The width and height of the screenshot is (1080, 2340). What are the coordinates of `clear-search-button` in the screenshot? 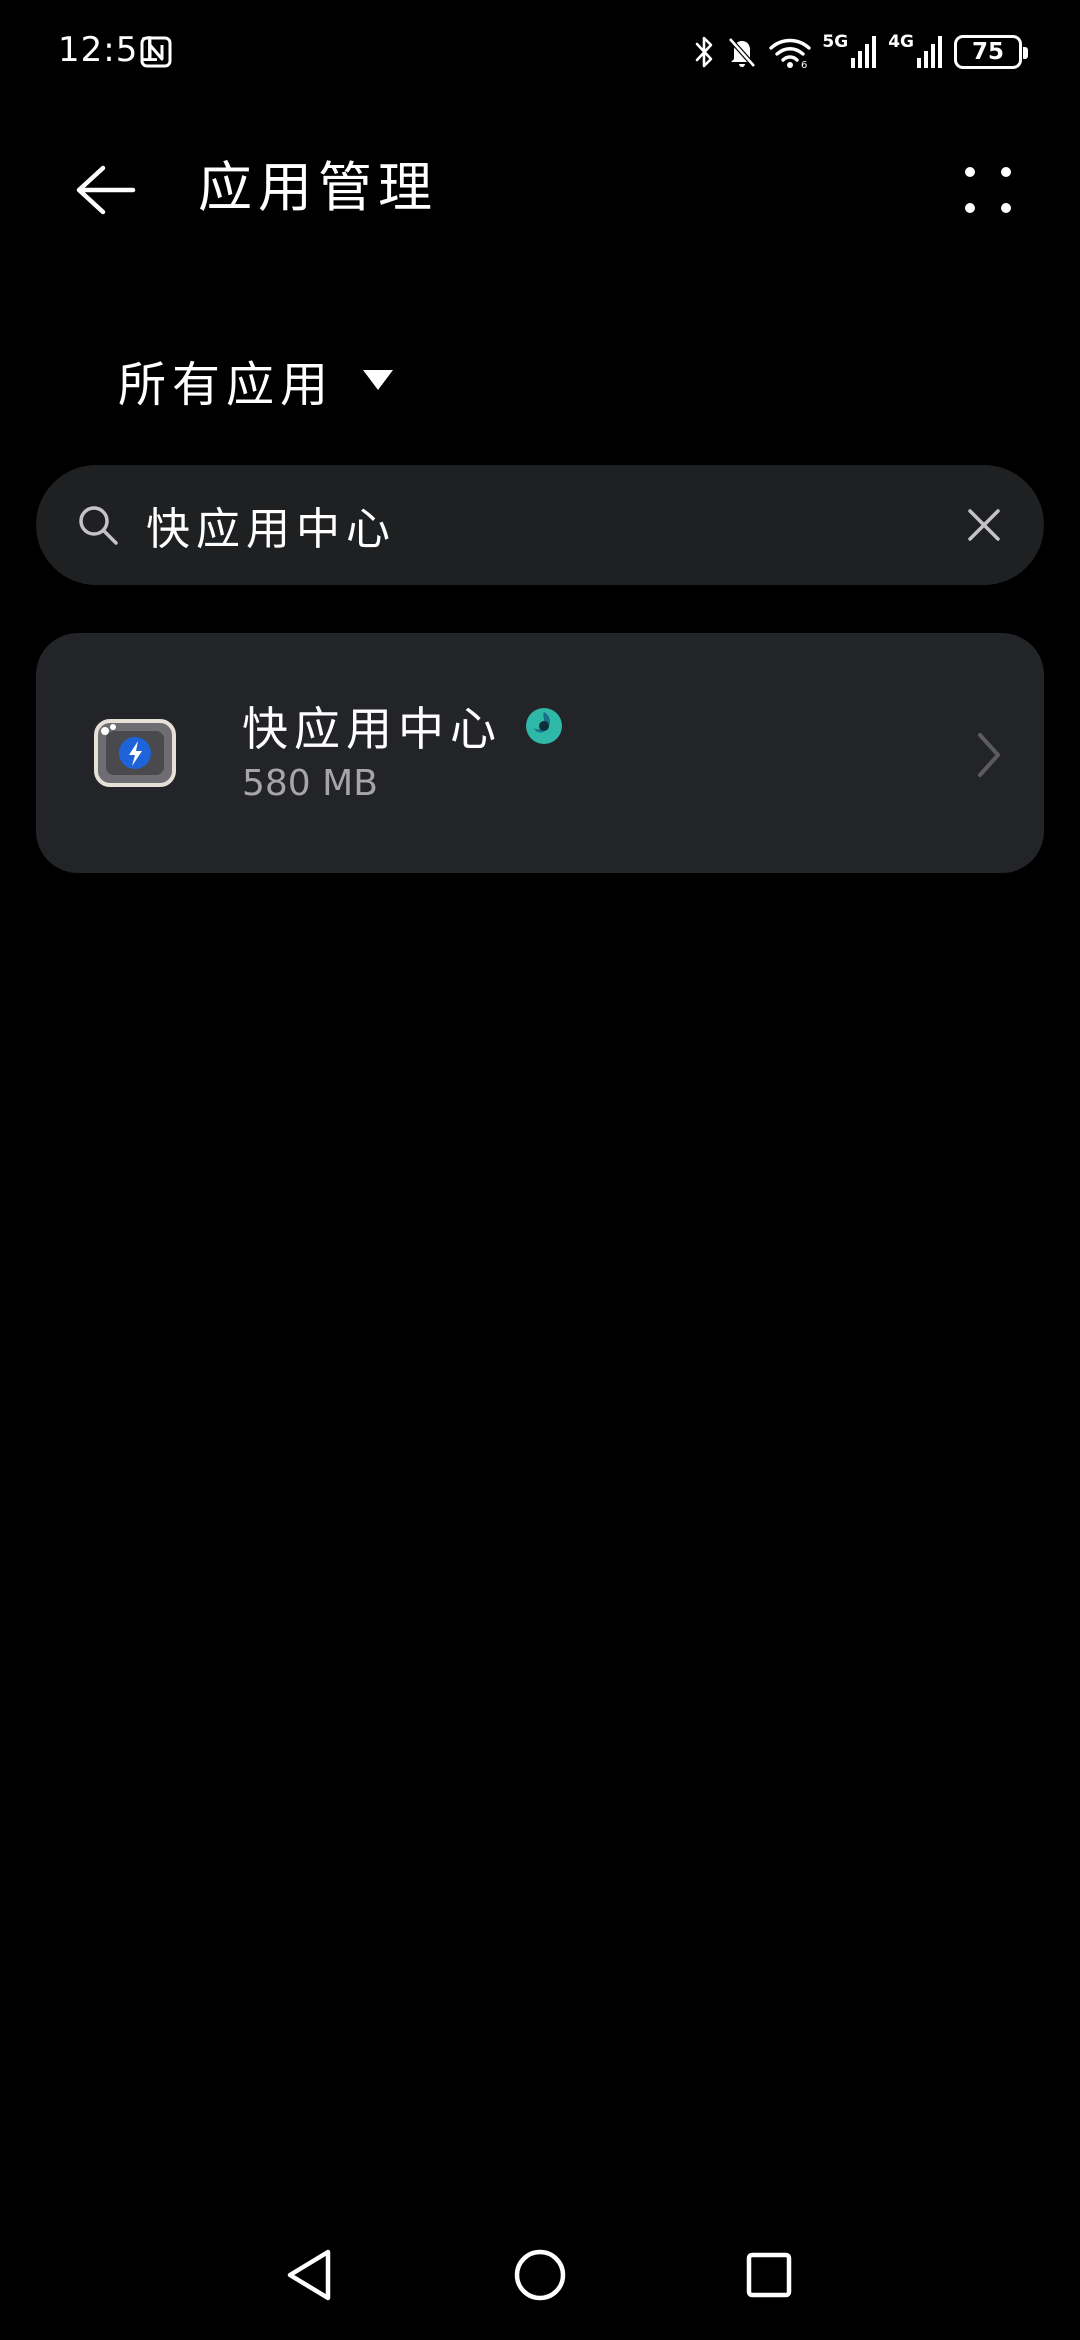 It's located at (984, 525).